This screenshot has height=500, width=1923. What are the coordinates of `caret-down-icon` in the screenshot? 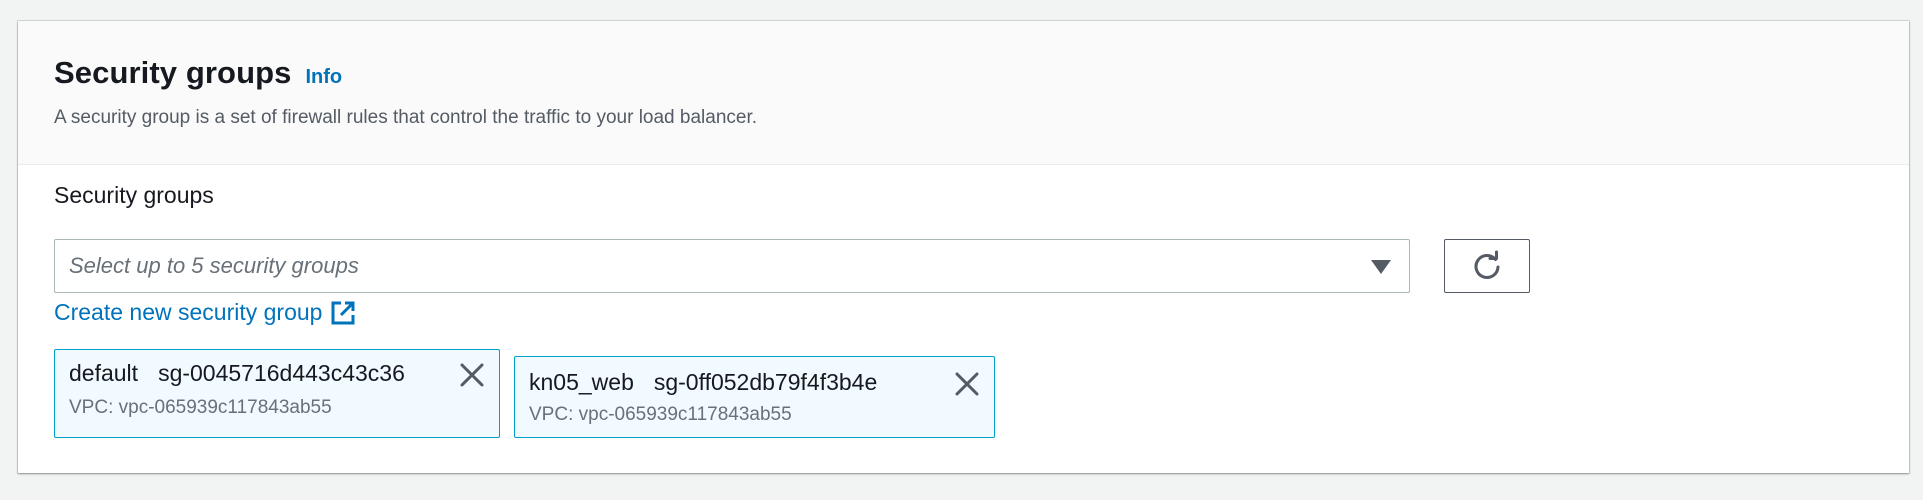 It's located at (1381, 267).